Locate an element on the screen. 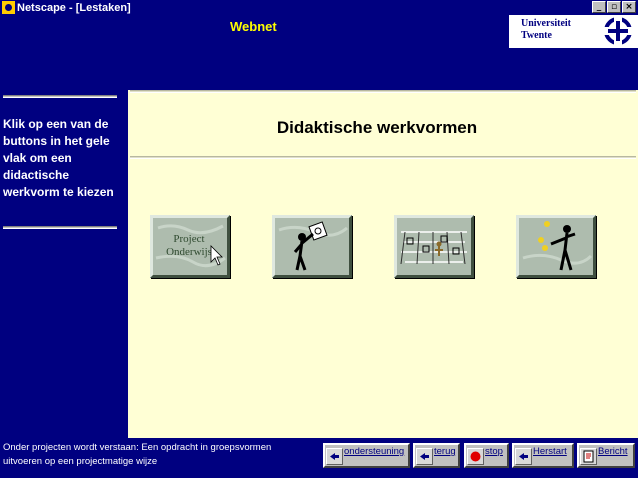 The image size is (638, 478). tile-individual is located at coordinates (556, 246).